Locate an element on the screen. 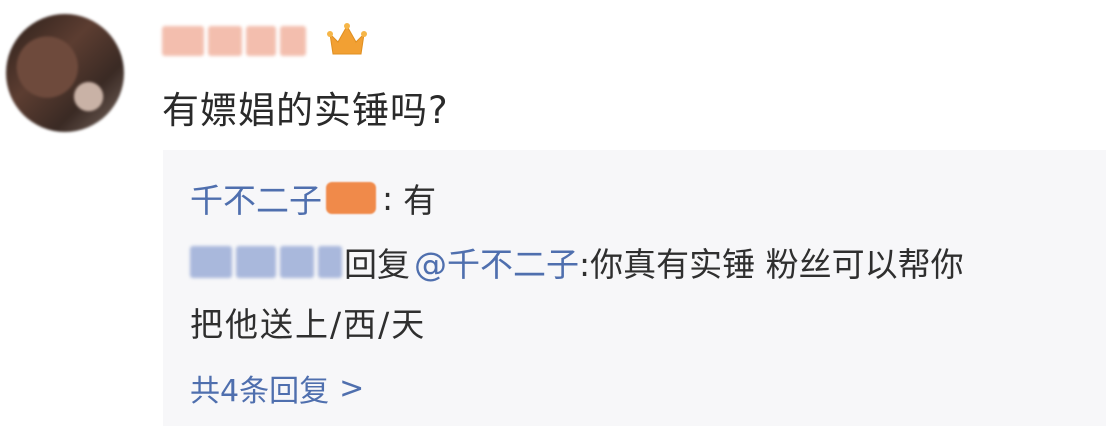  reply-author-blurred is located at coordinates (266, 262).